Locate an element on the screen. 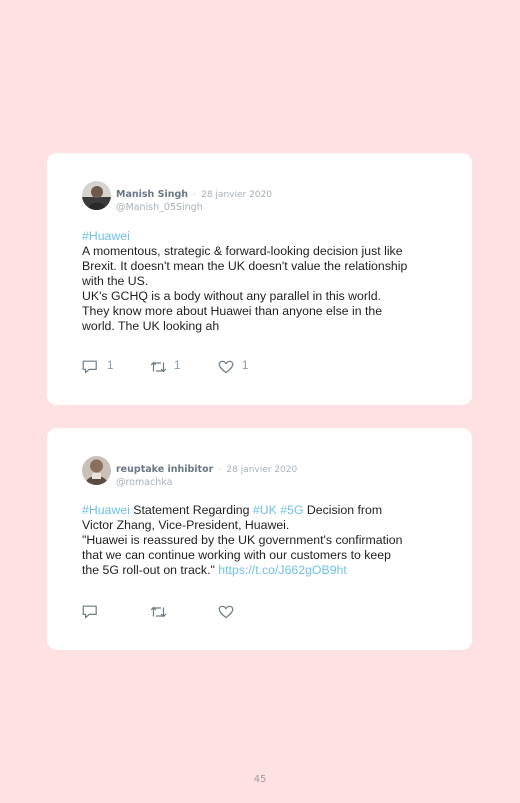  tweet-text-line: Victor Zhang, Vice-President, Huawei. is located at coordinates (267, 525).